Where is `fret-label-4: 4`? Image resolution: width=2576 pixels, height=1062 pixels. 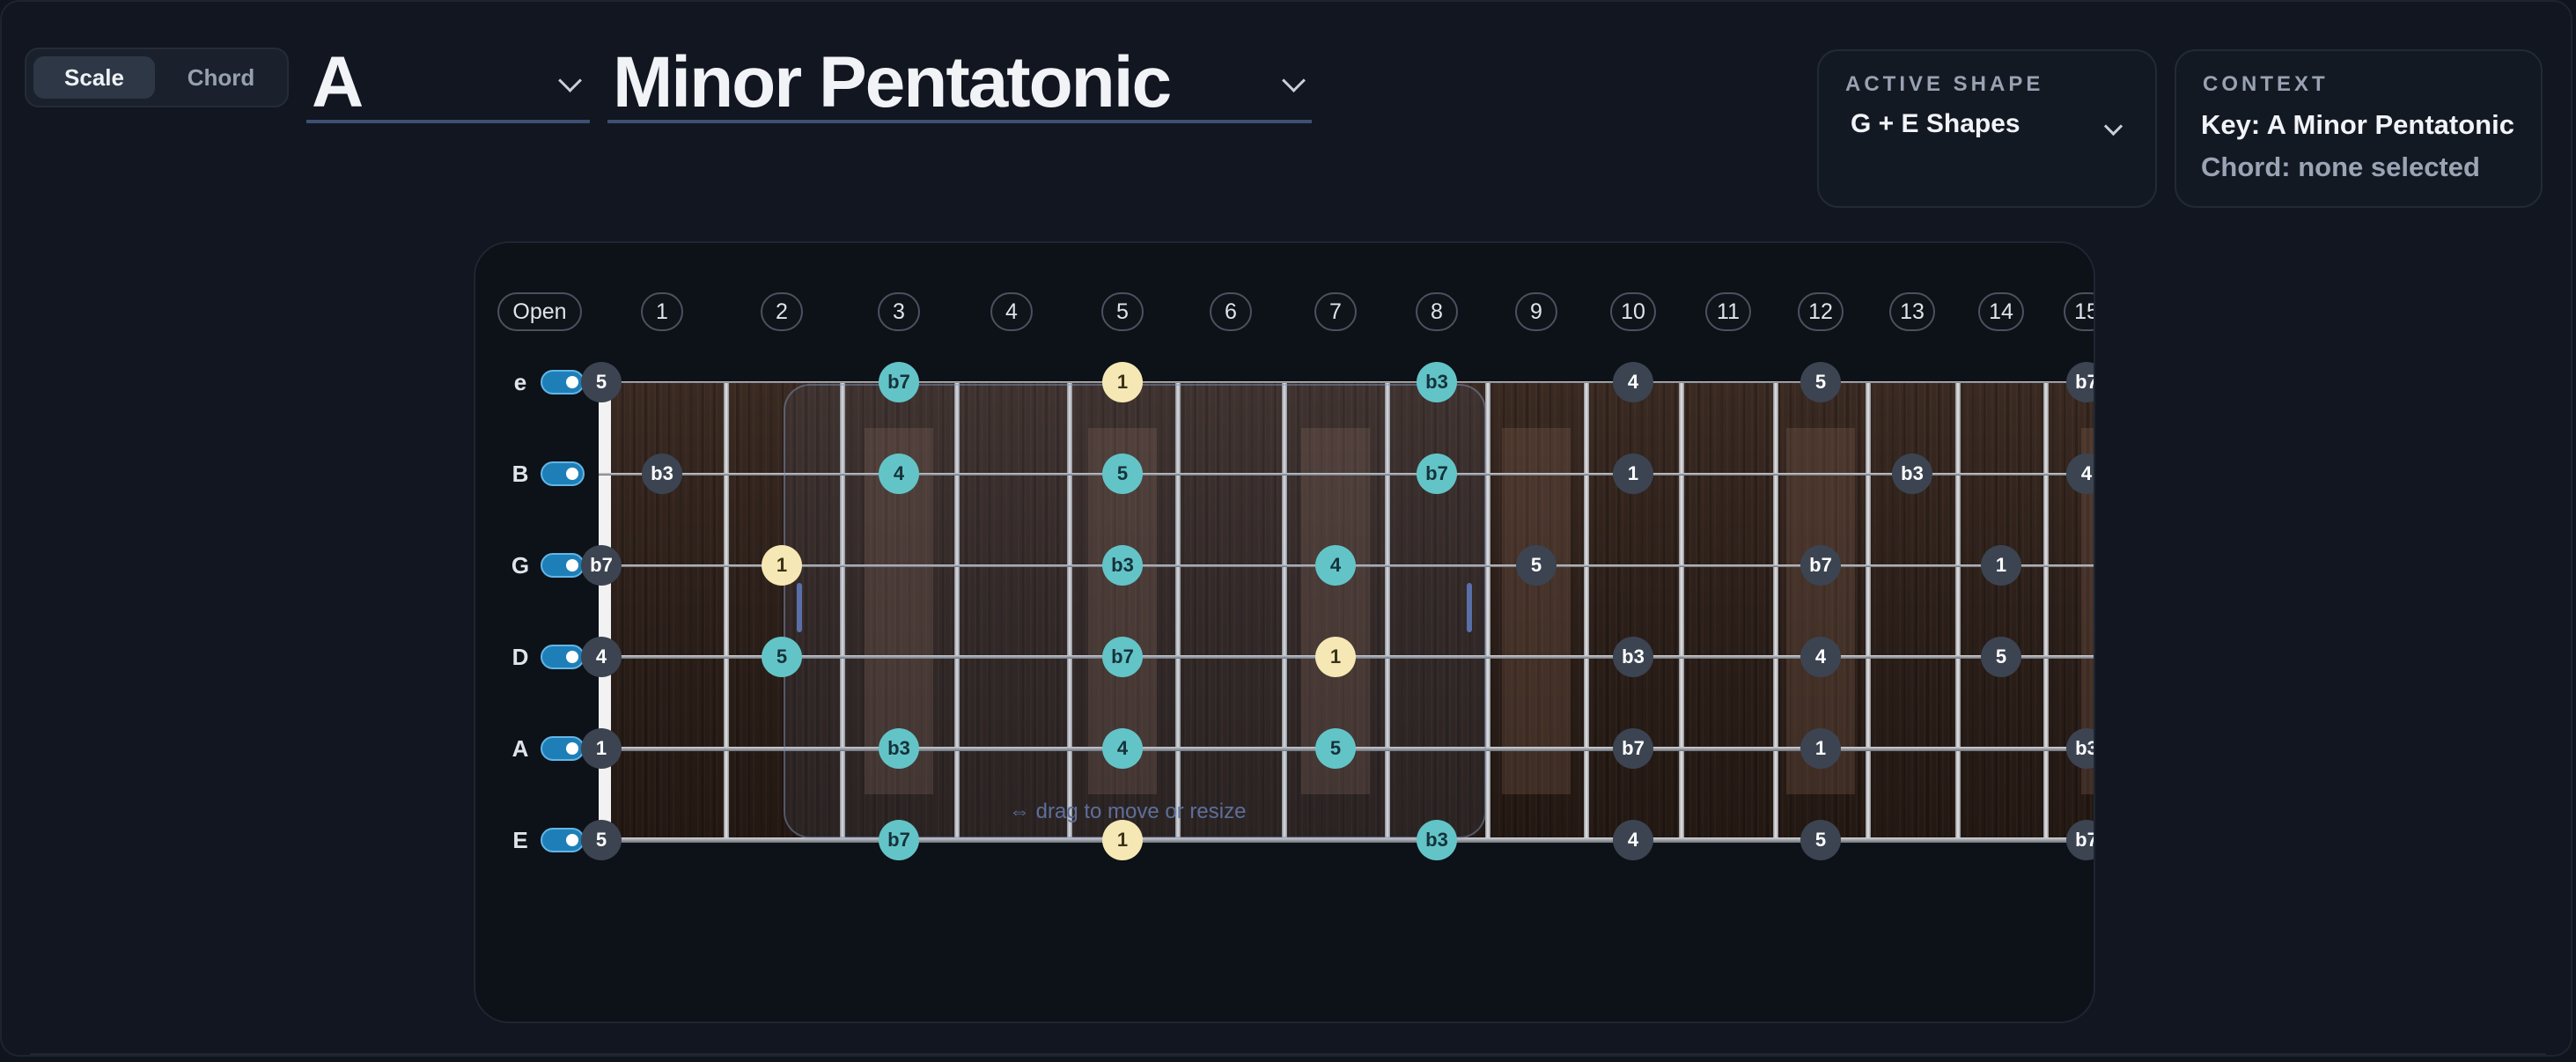 fret-label-4: 4 is located at coordinates (1011, 311).